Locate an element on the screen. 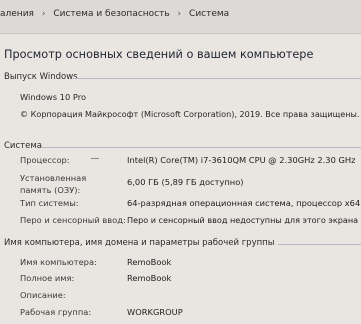 This screenshot has height=324, width=361. pen-touch-label: Перо и сенсорный ввод: is located at coordinates (73, 220).